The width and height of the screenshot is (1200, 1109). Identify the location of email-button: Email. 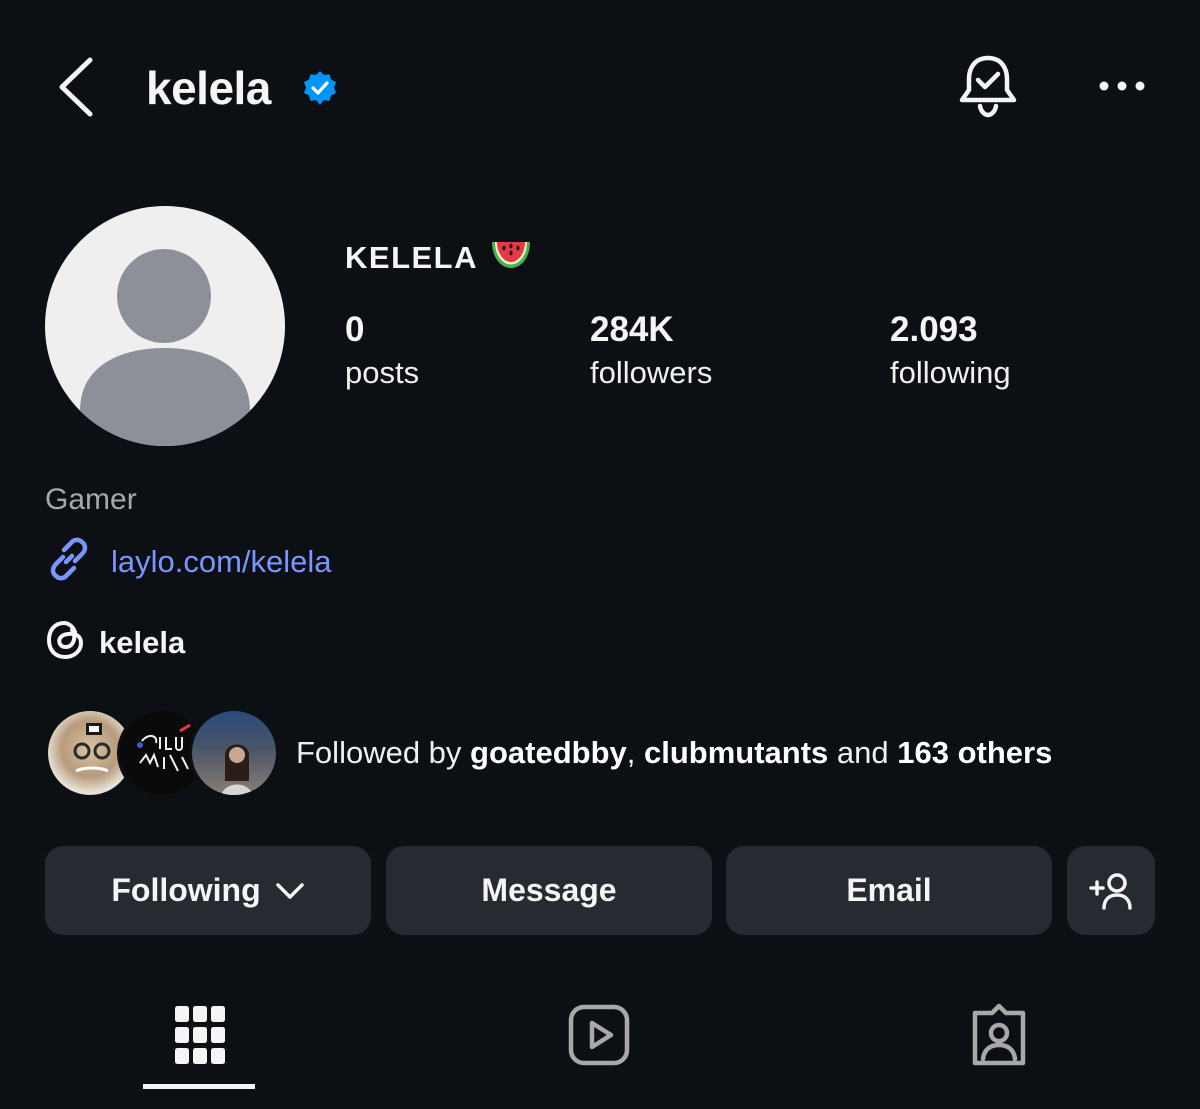
(889, 890).